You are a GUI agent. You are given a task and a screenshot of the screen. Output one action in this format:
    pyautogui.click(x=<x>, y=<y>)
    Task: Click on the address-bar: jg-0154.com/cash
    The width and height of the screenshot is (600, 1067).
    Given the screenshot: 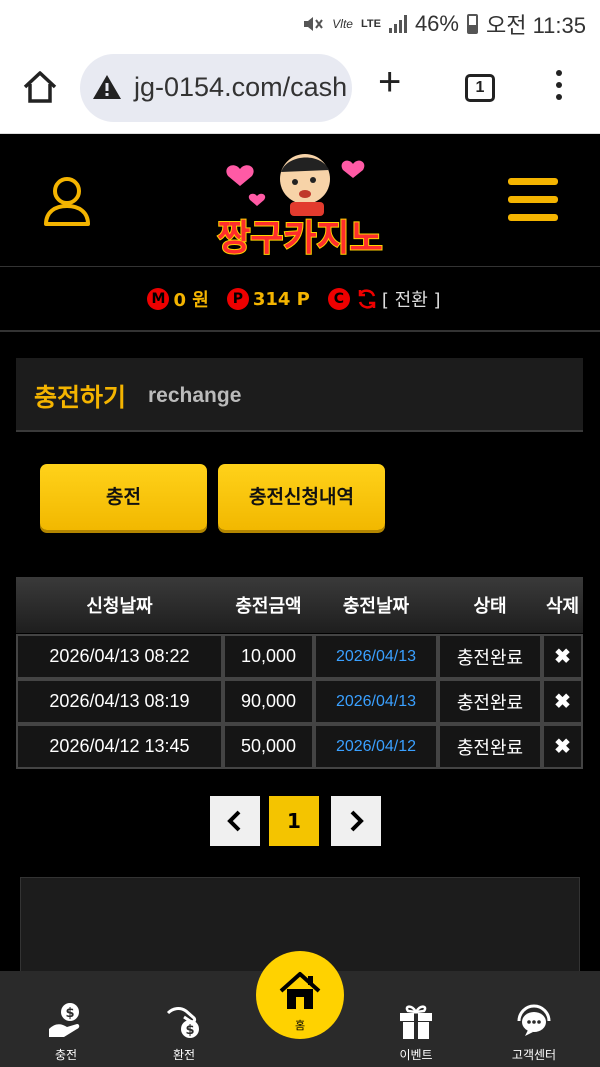 What is the action you would take?
    pyautogui.click(x=216, y=88)
    